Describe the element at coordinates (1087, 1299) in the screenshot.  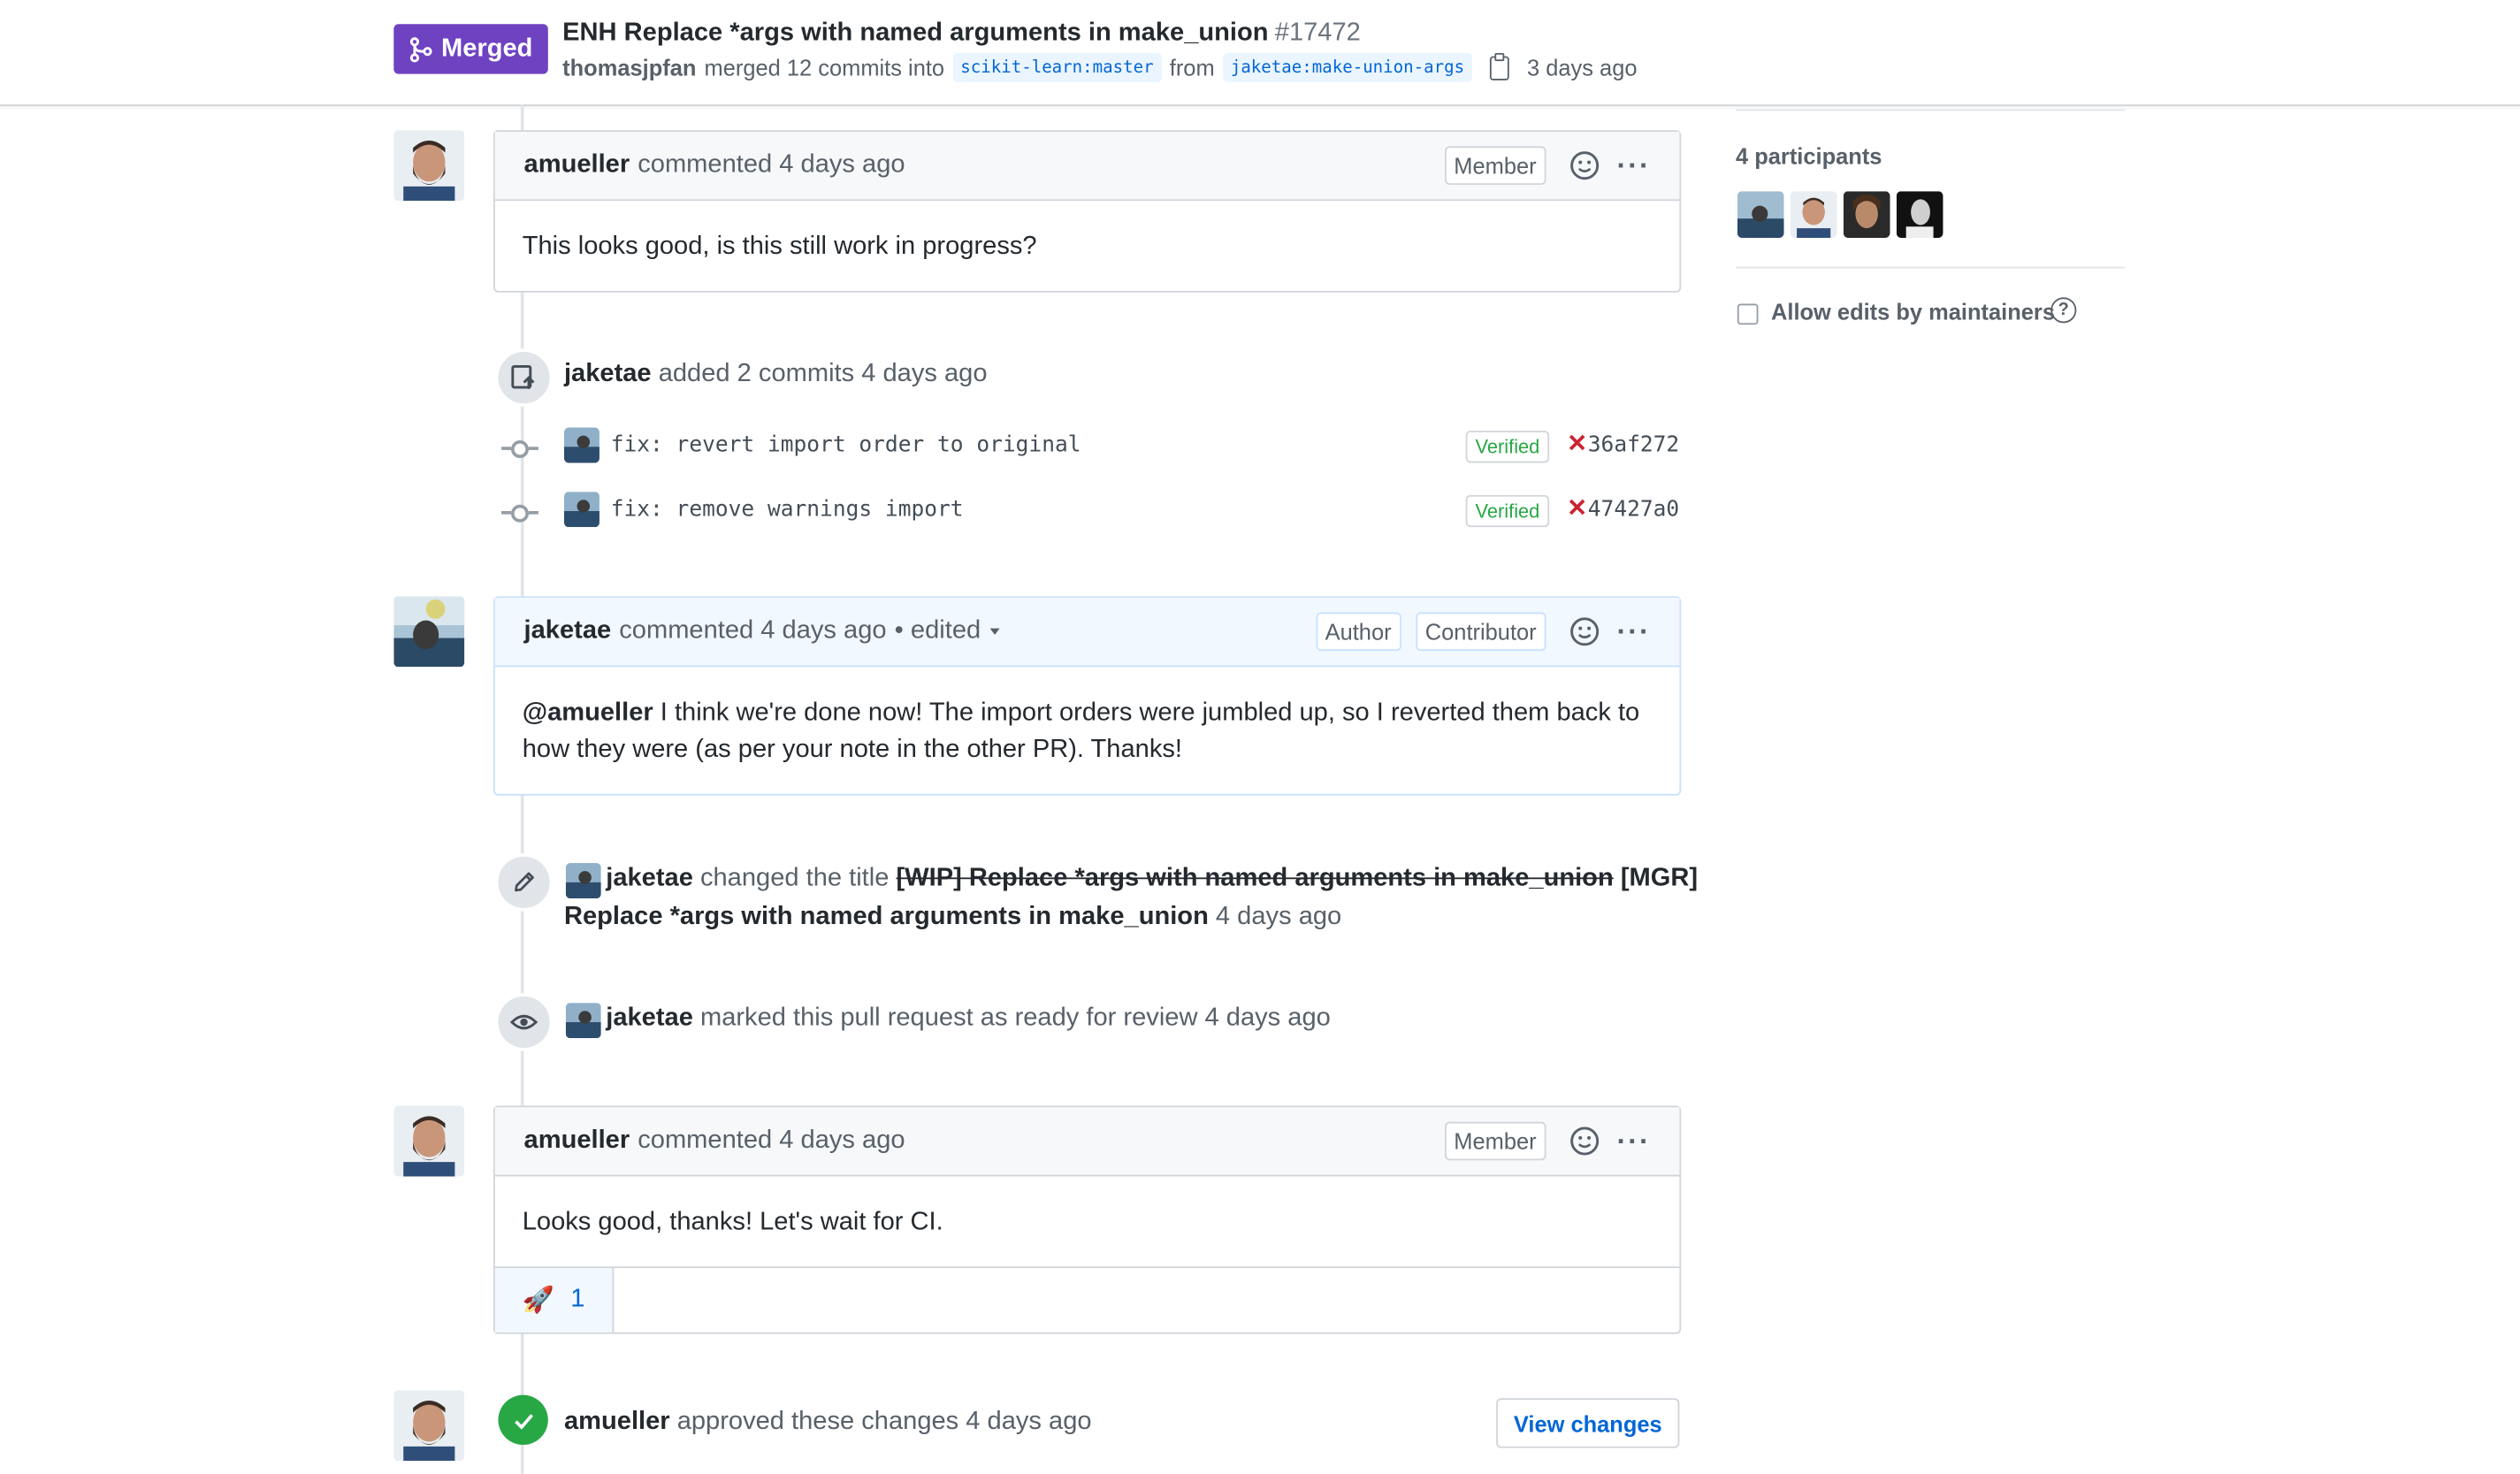
I see `reactions-bar: 🚀 1` at that location.